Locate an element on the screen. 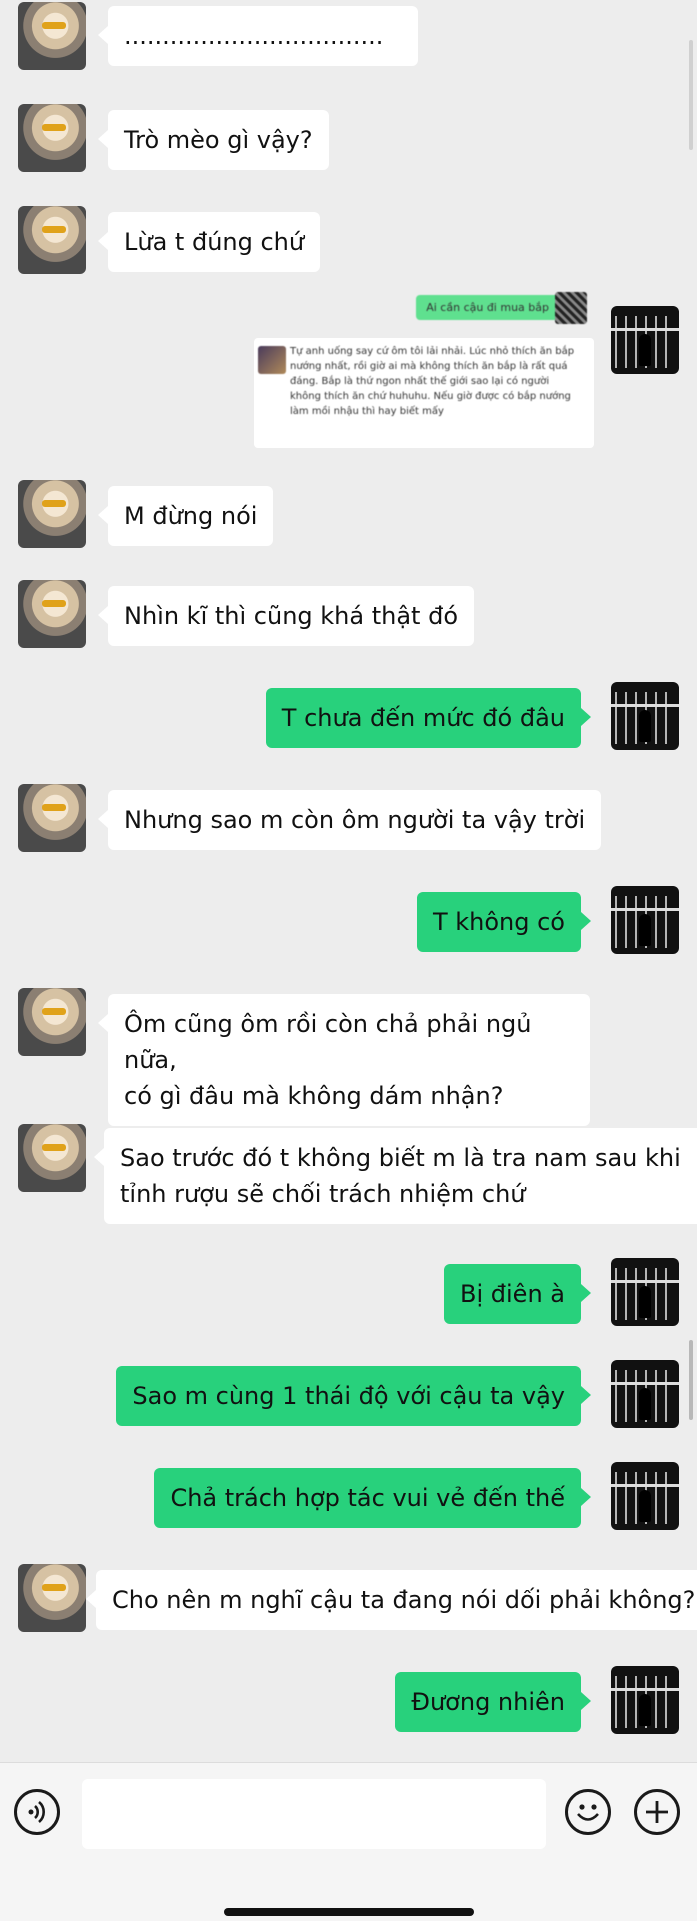  message-bubble: Trò mèo gì vậy? is located at coordinates (213, 140).